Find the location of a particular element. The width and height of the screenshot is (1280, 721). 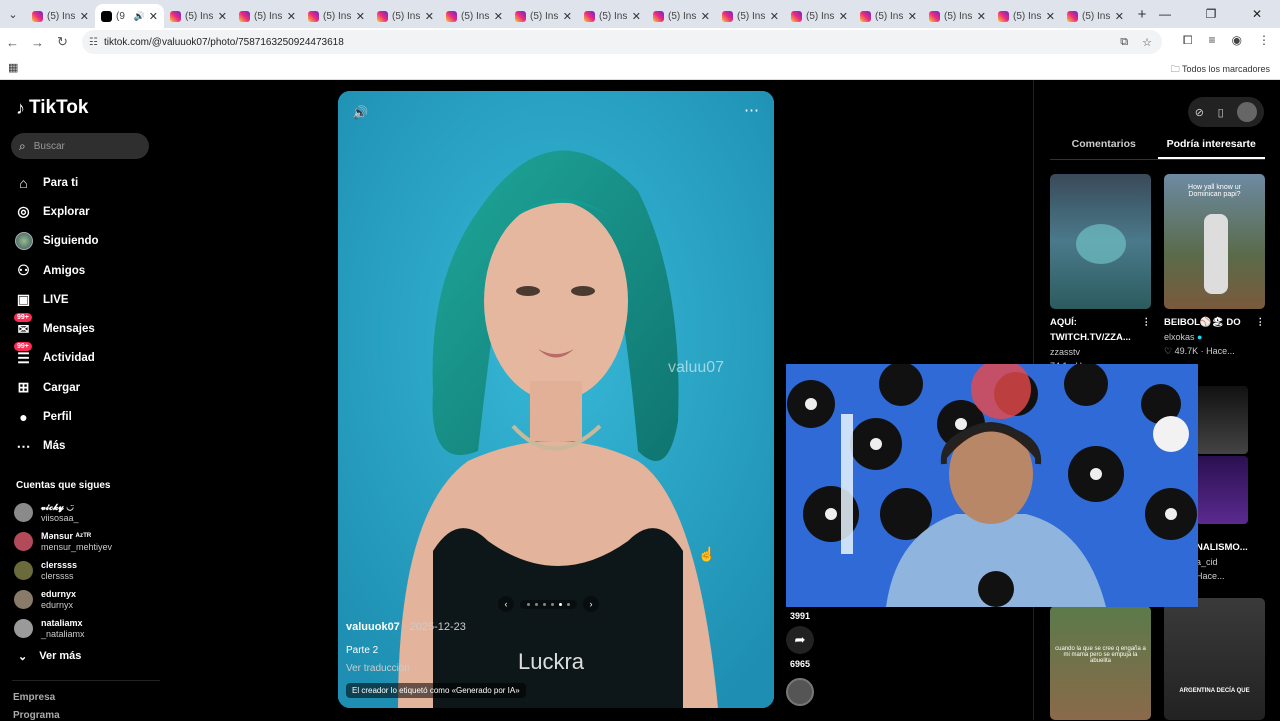

tiktok-logo: ♪ TikTok is located at coordinates (52, 108).